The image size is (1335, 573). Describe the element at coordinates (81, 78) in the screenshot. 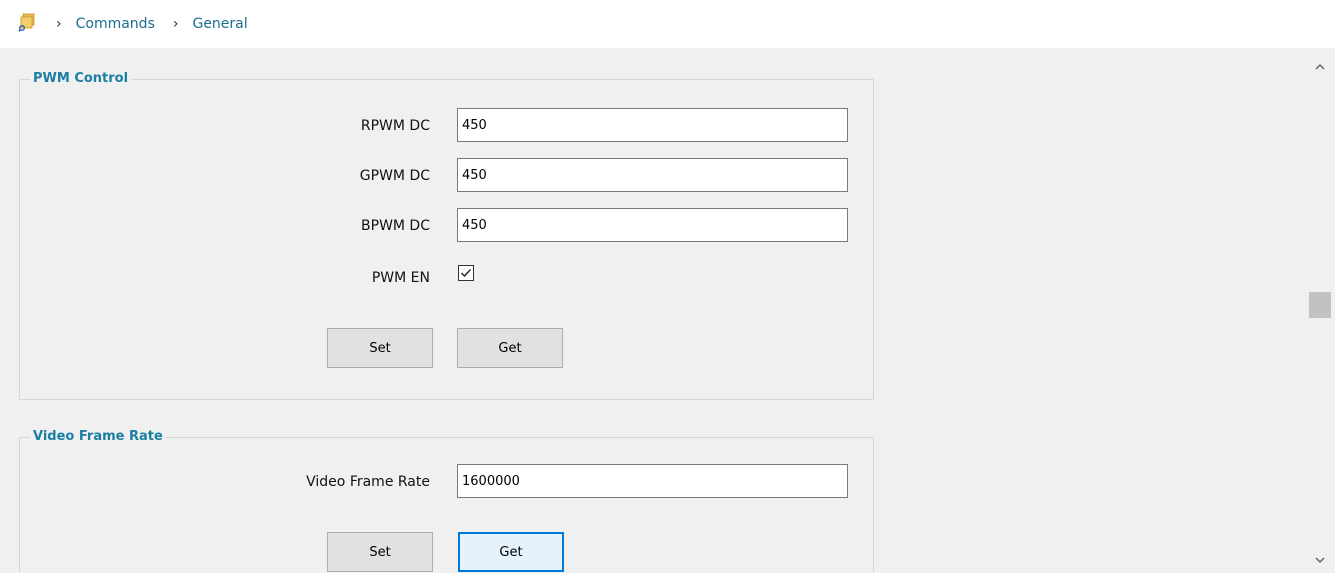

I see `pwm-control-legend: PWM Control` at that location.